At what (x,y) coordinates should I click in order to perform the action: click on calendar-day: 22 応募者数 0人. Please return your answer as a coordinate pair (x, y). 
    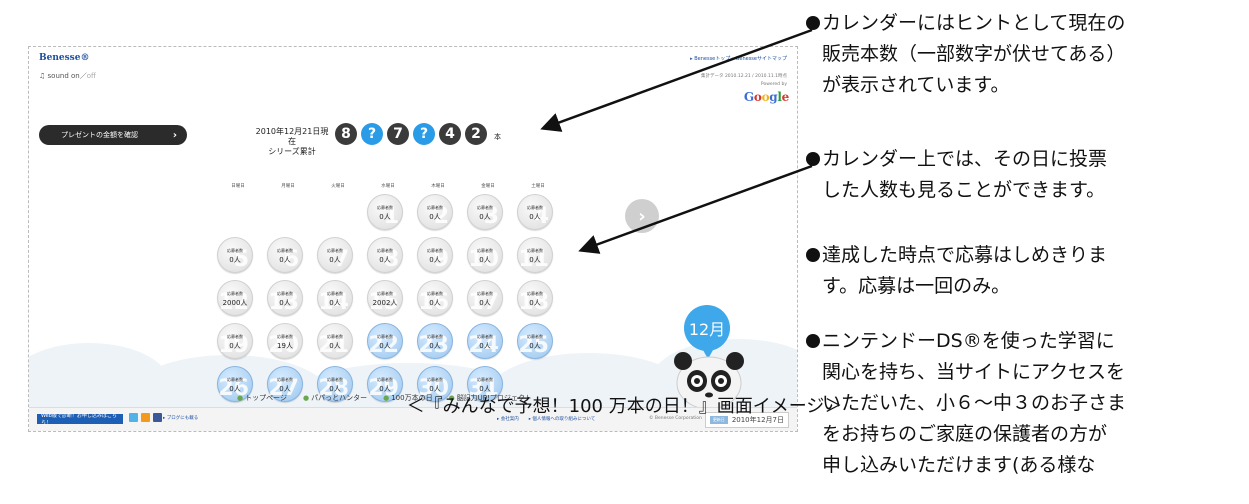
    Looking at the image, I should click on (385, 341).